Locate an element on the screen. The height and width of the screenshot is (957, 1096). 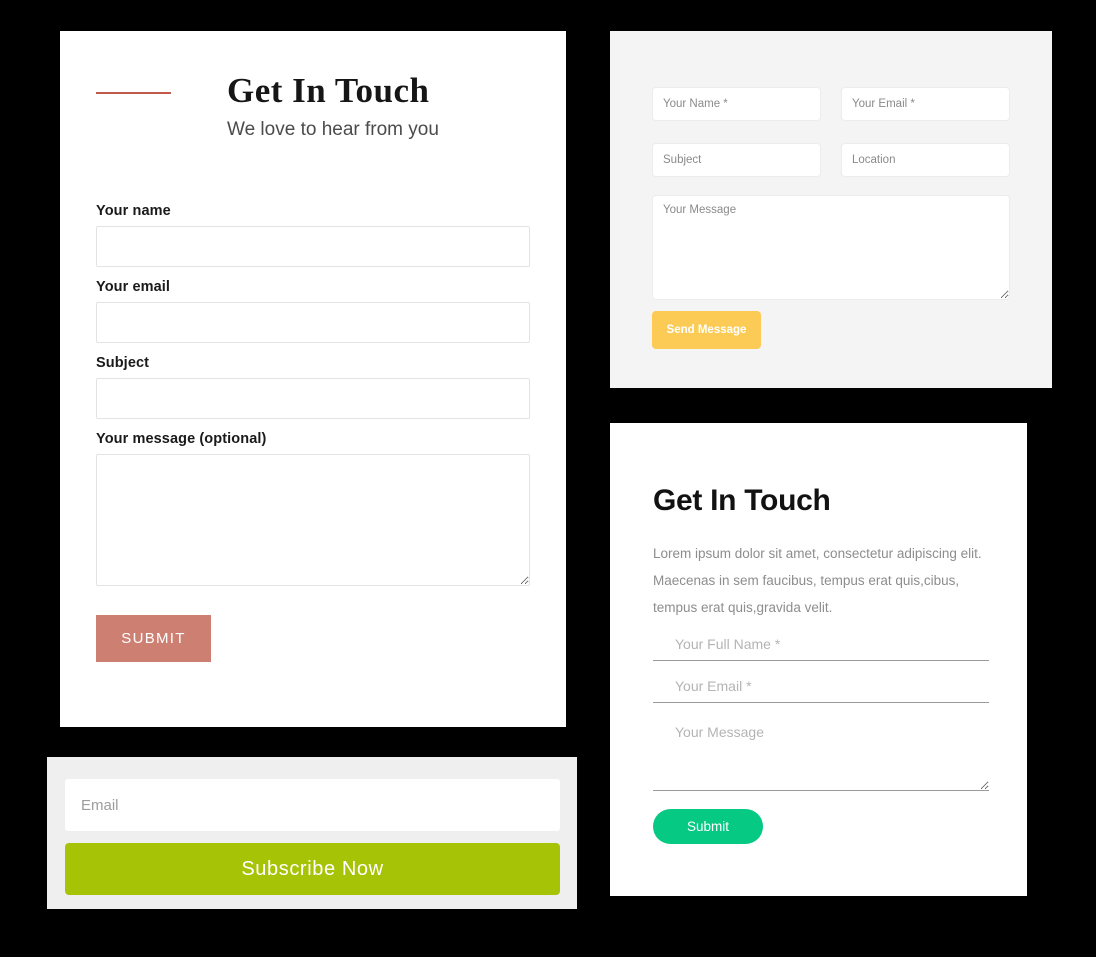
contact-form-header: Get In Touch We love to hear from you is located at coordinates (316, 106).